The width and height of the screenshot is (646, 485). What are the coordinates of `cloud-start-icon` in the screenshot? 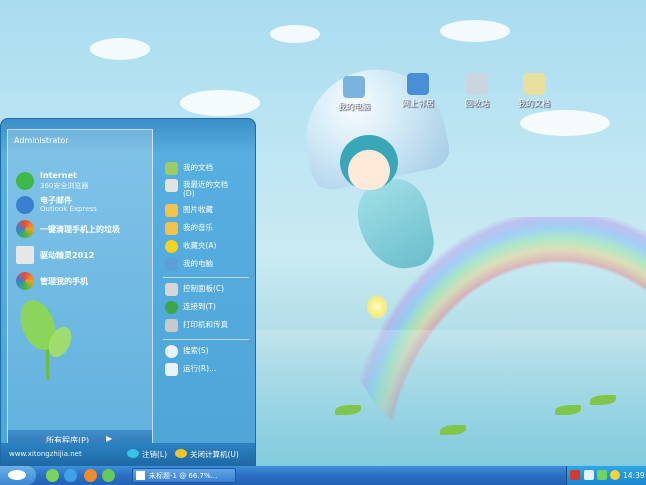 It's located at (17, 475).